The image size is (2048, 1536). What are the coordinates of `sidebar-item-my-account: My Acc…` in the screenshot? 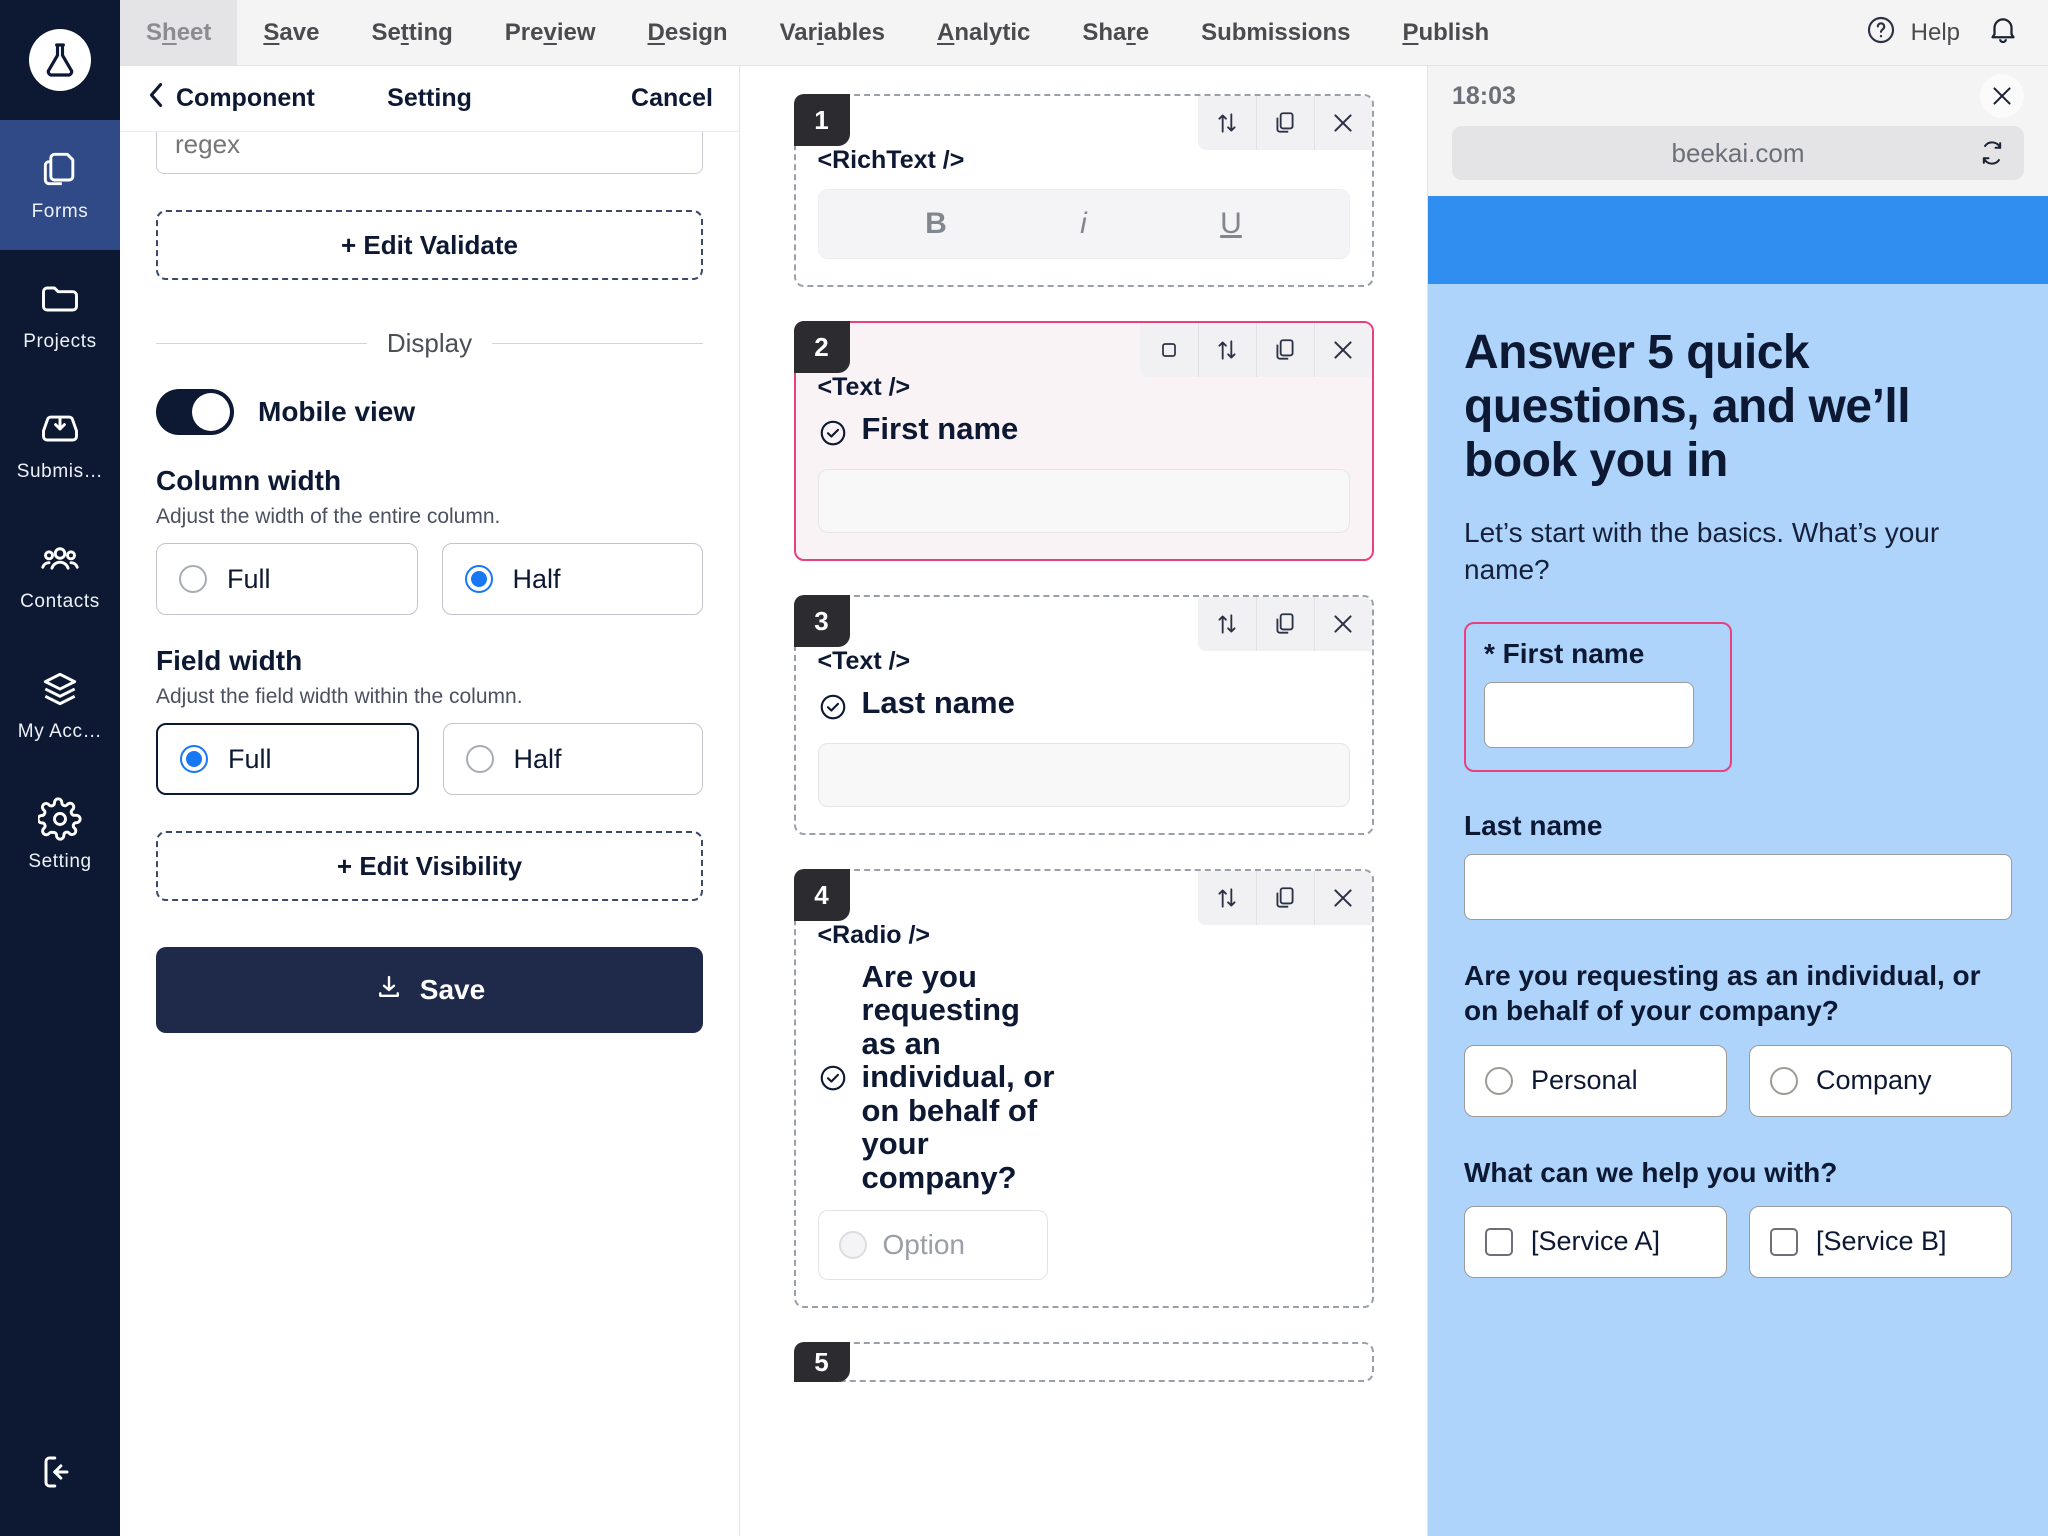 It's located at (60, 705).